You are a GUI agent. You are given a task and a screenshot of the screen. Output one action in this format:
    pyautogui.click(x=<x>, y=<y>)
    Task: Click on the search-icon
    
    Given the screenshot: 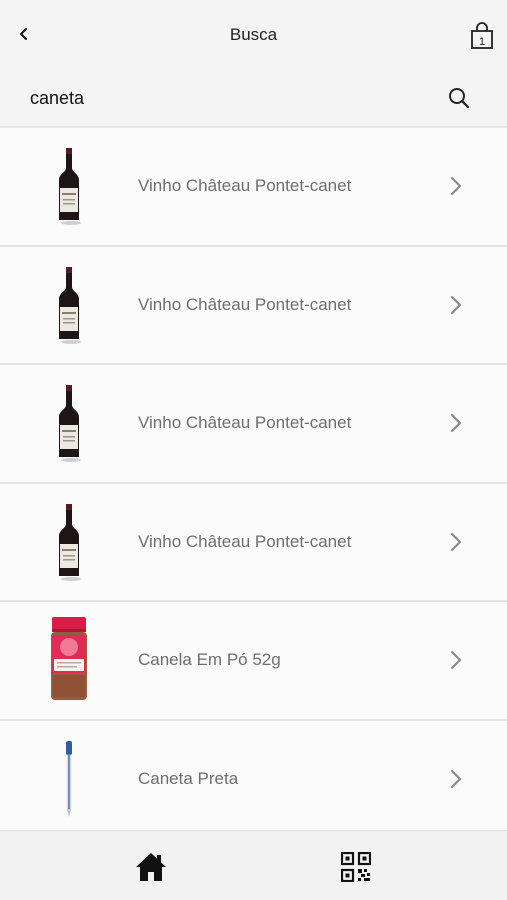 What is the action you would take?
    pyautogui.click(x=459, y=98)
    